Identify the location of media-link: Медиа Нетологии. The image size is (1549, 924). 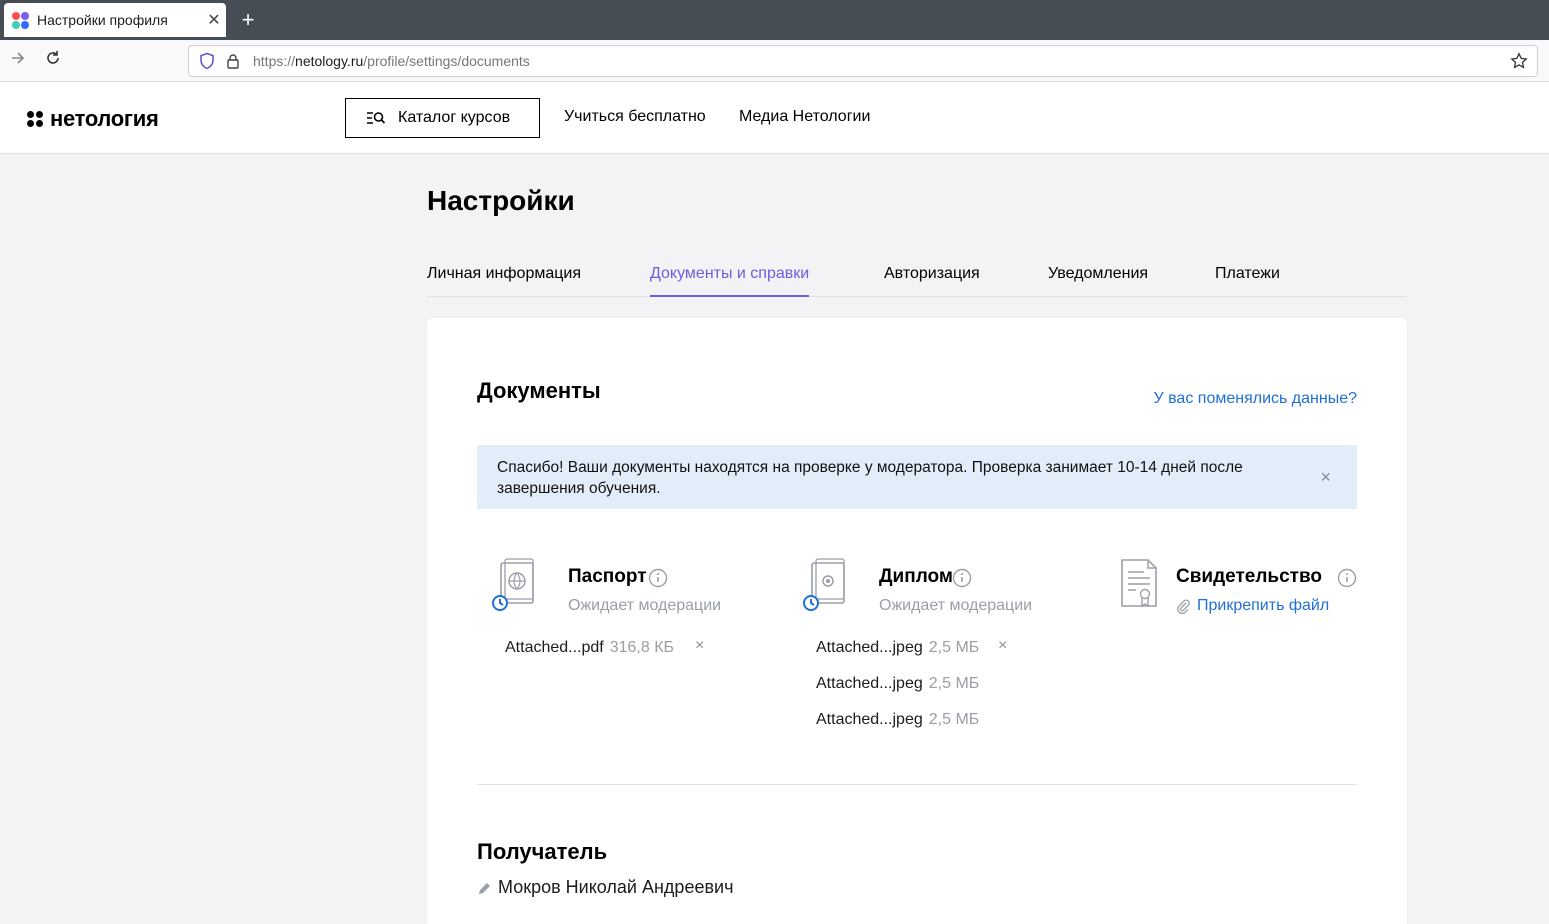
(804, 117).